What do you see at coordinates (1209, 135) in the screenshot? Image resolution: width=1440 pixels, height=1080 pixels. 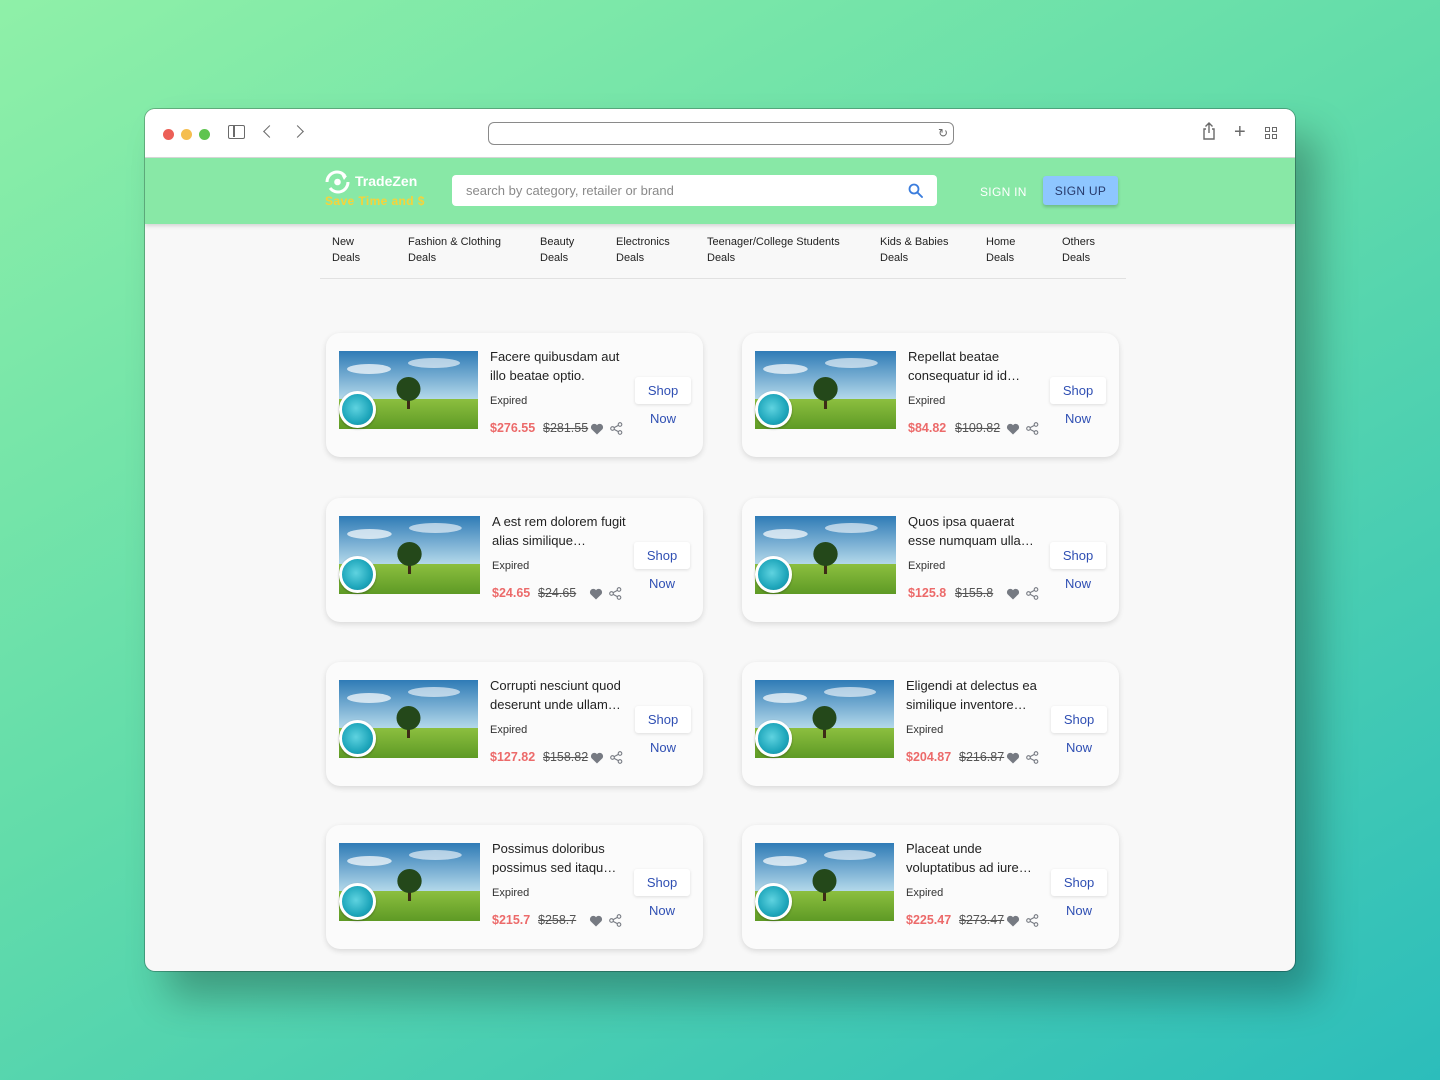 I see `share-icon` at bounding box center [1209, 135].